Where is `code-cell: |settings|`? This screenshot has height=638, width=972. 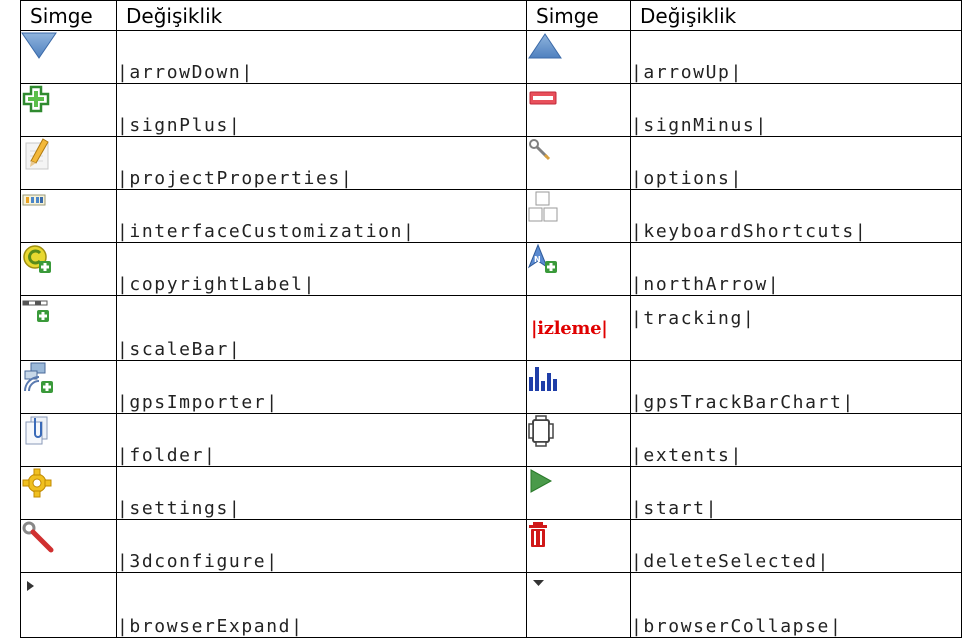 code-cell: |settings| is located at coordinates (321, 493).